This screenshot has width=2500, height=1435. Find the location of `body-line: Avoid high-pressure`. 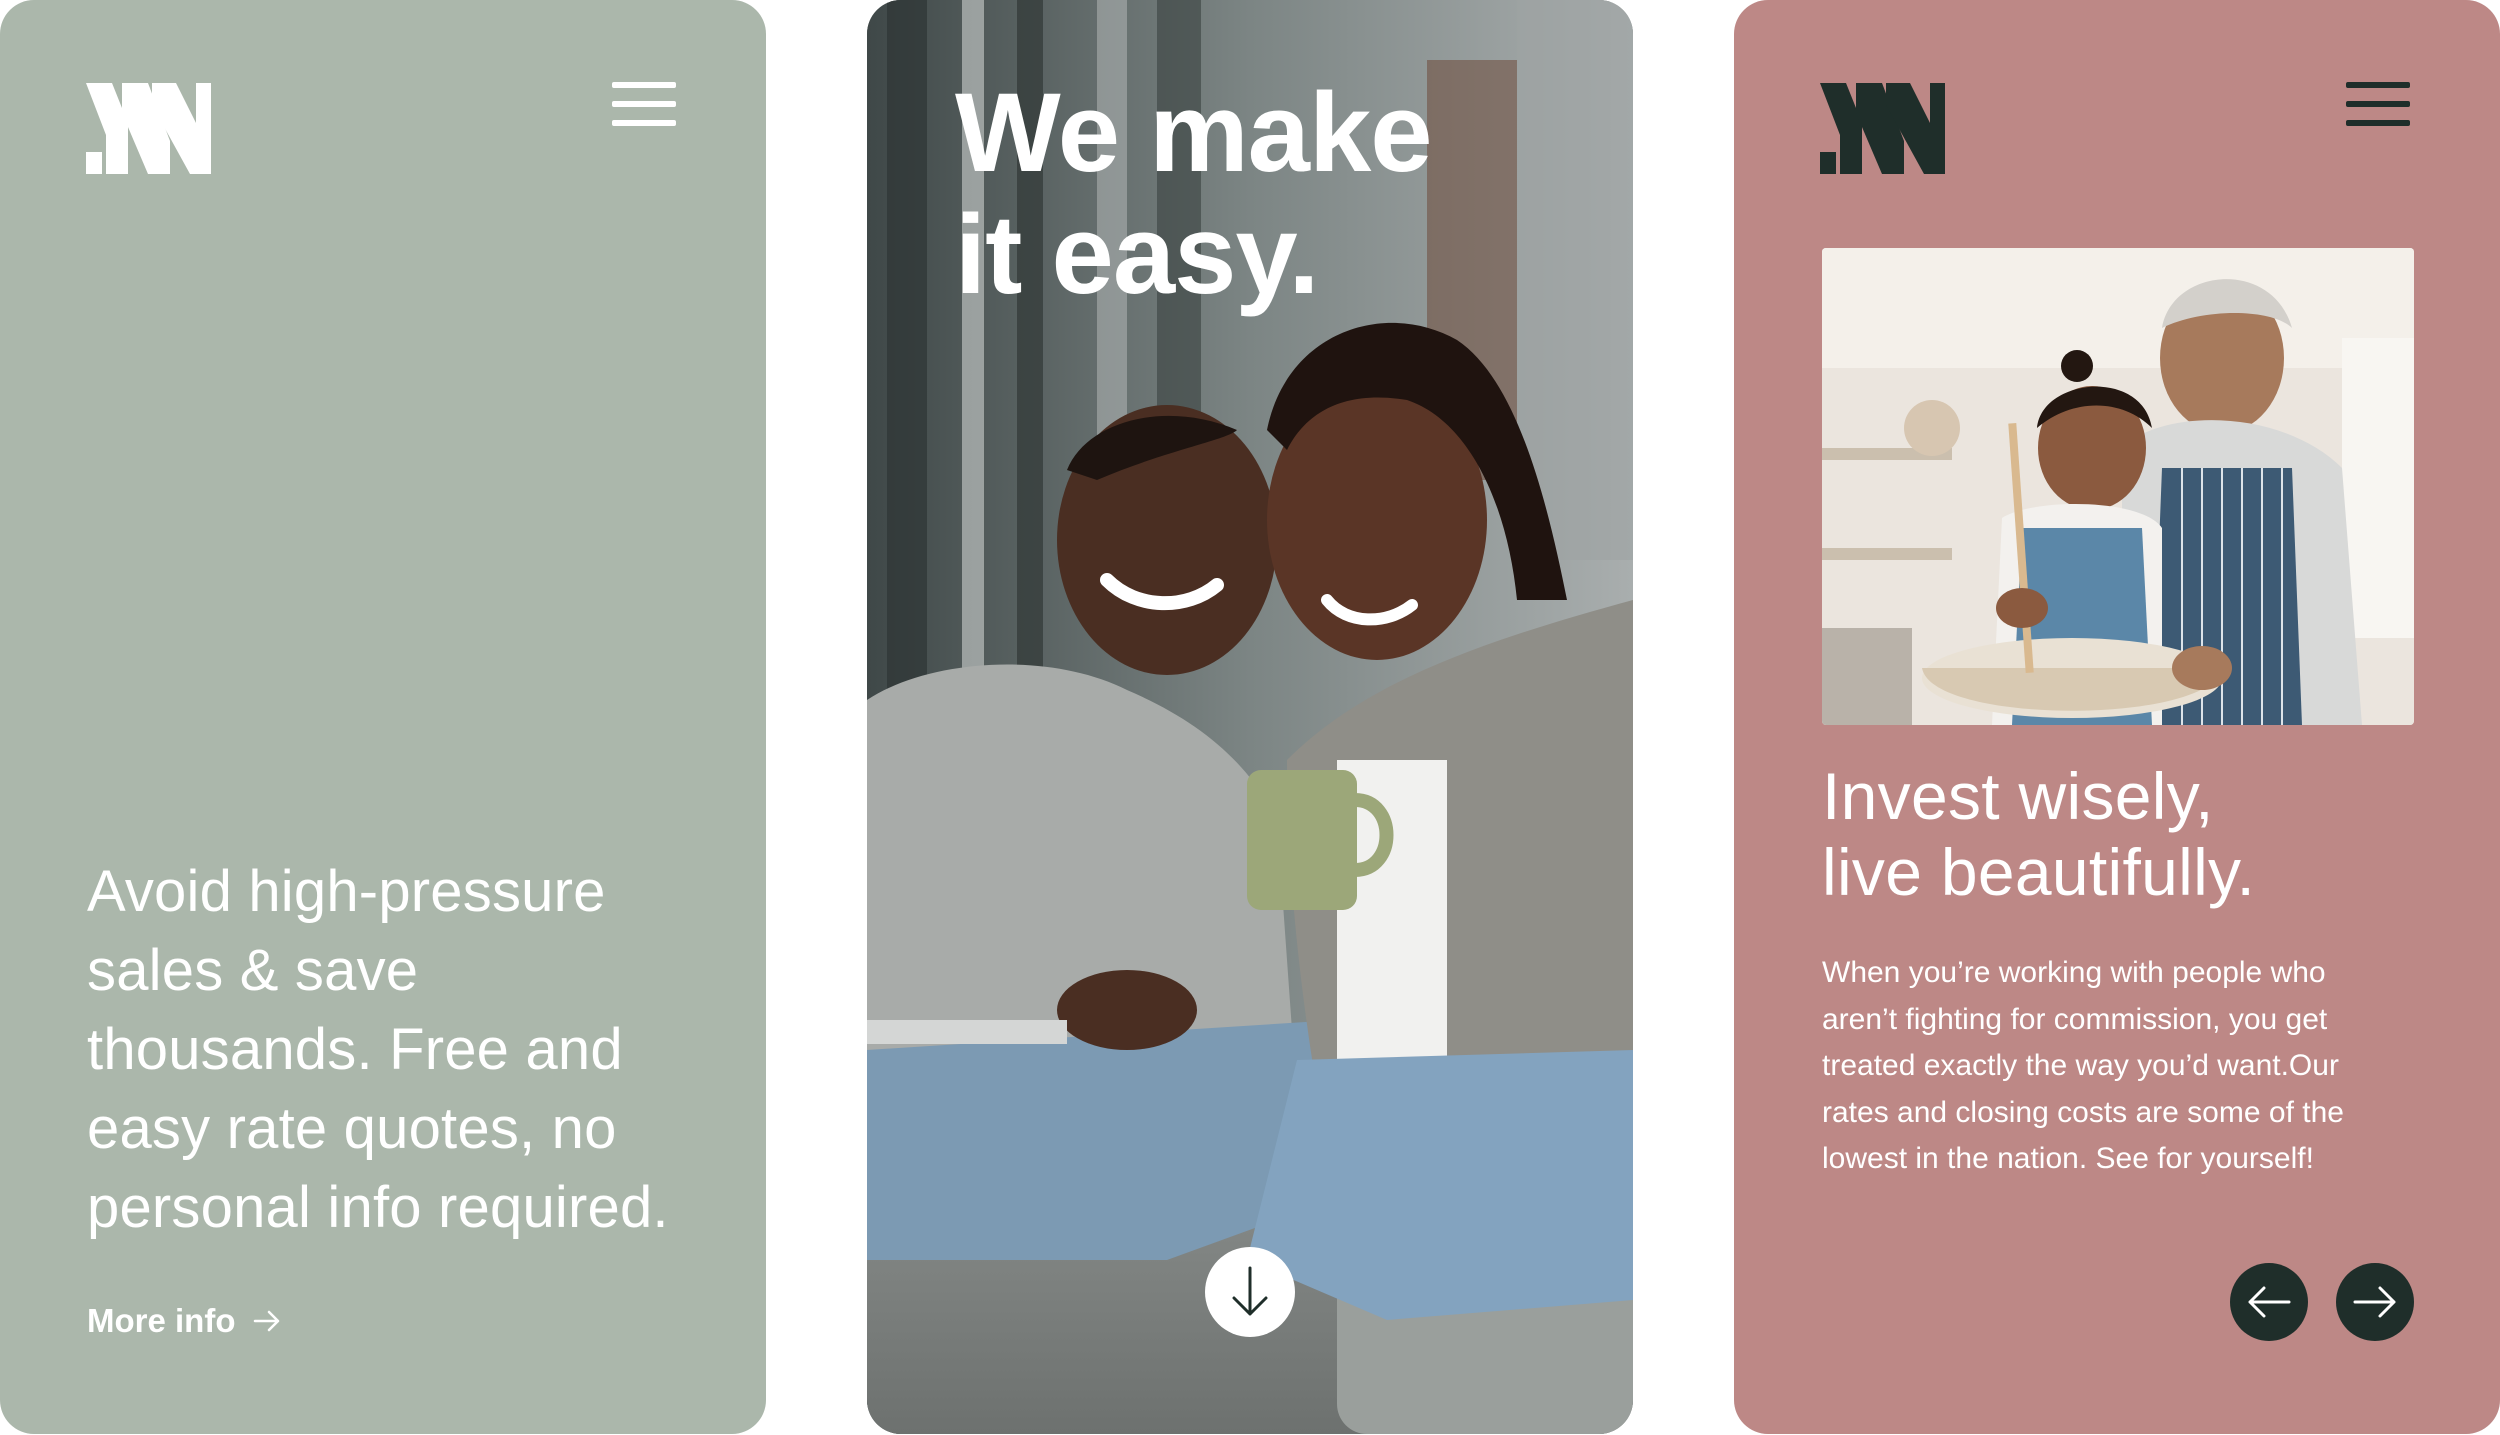

body-line: Avoid high-pressure is located at coordinates (346, 891).